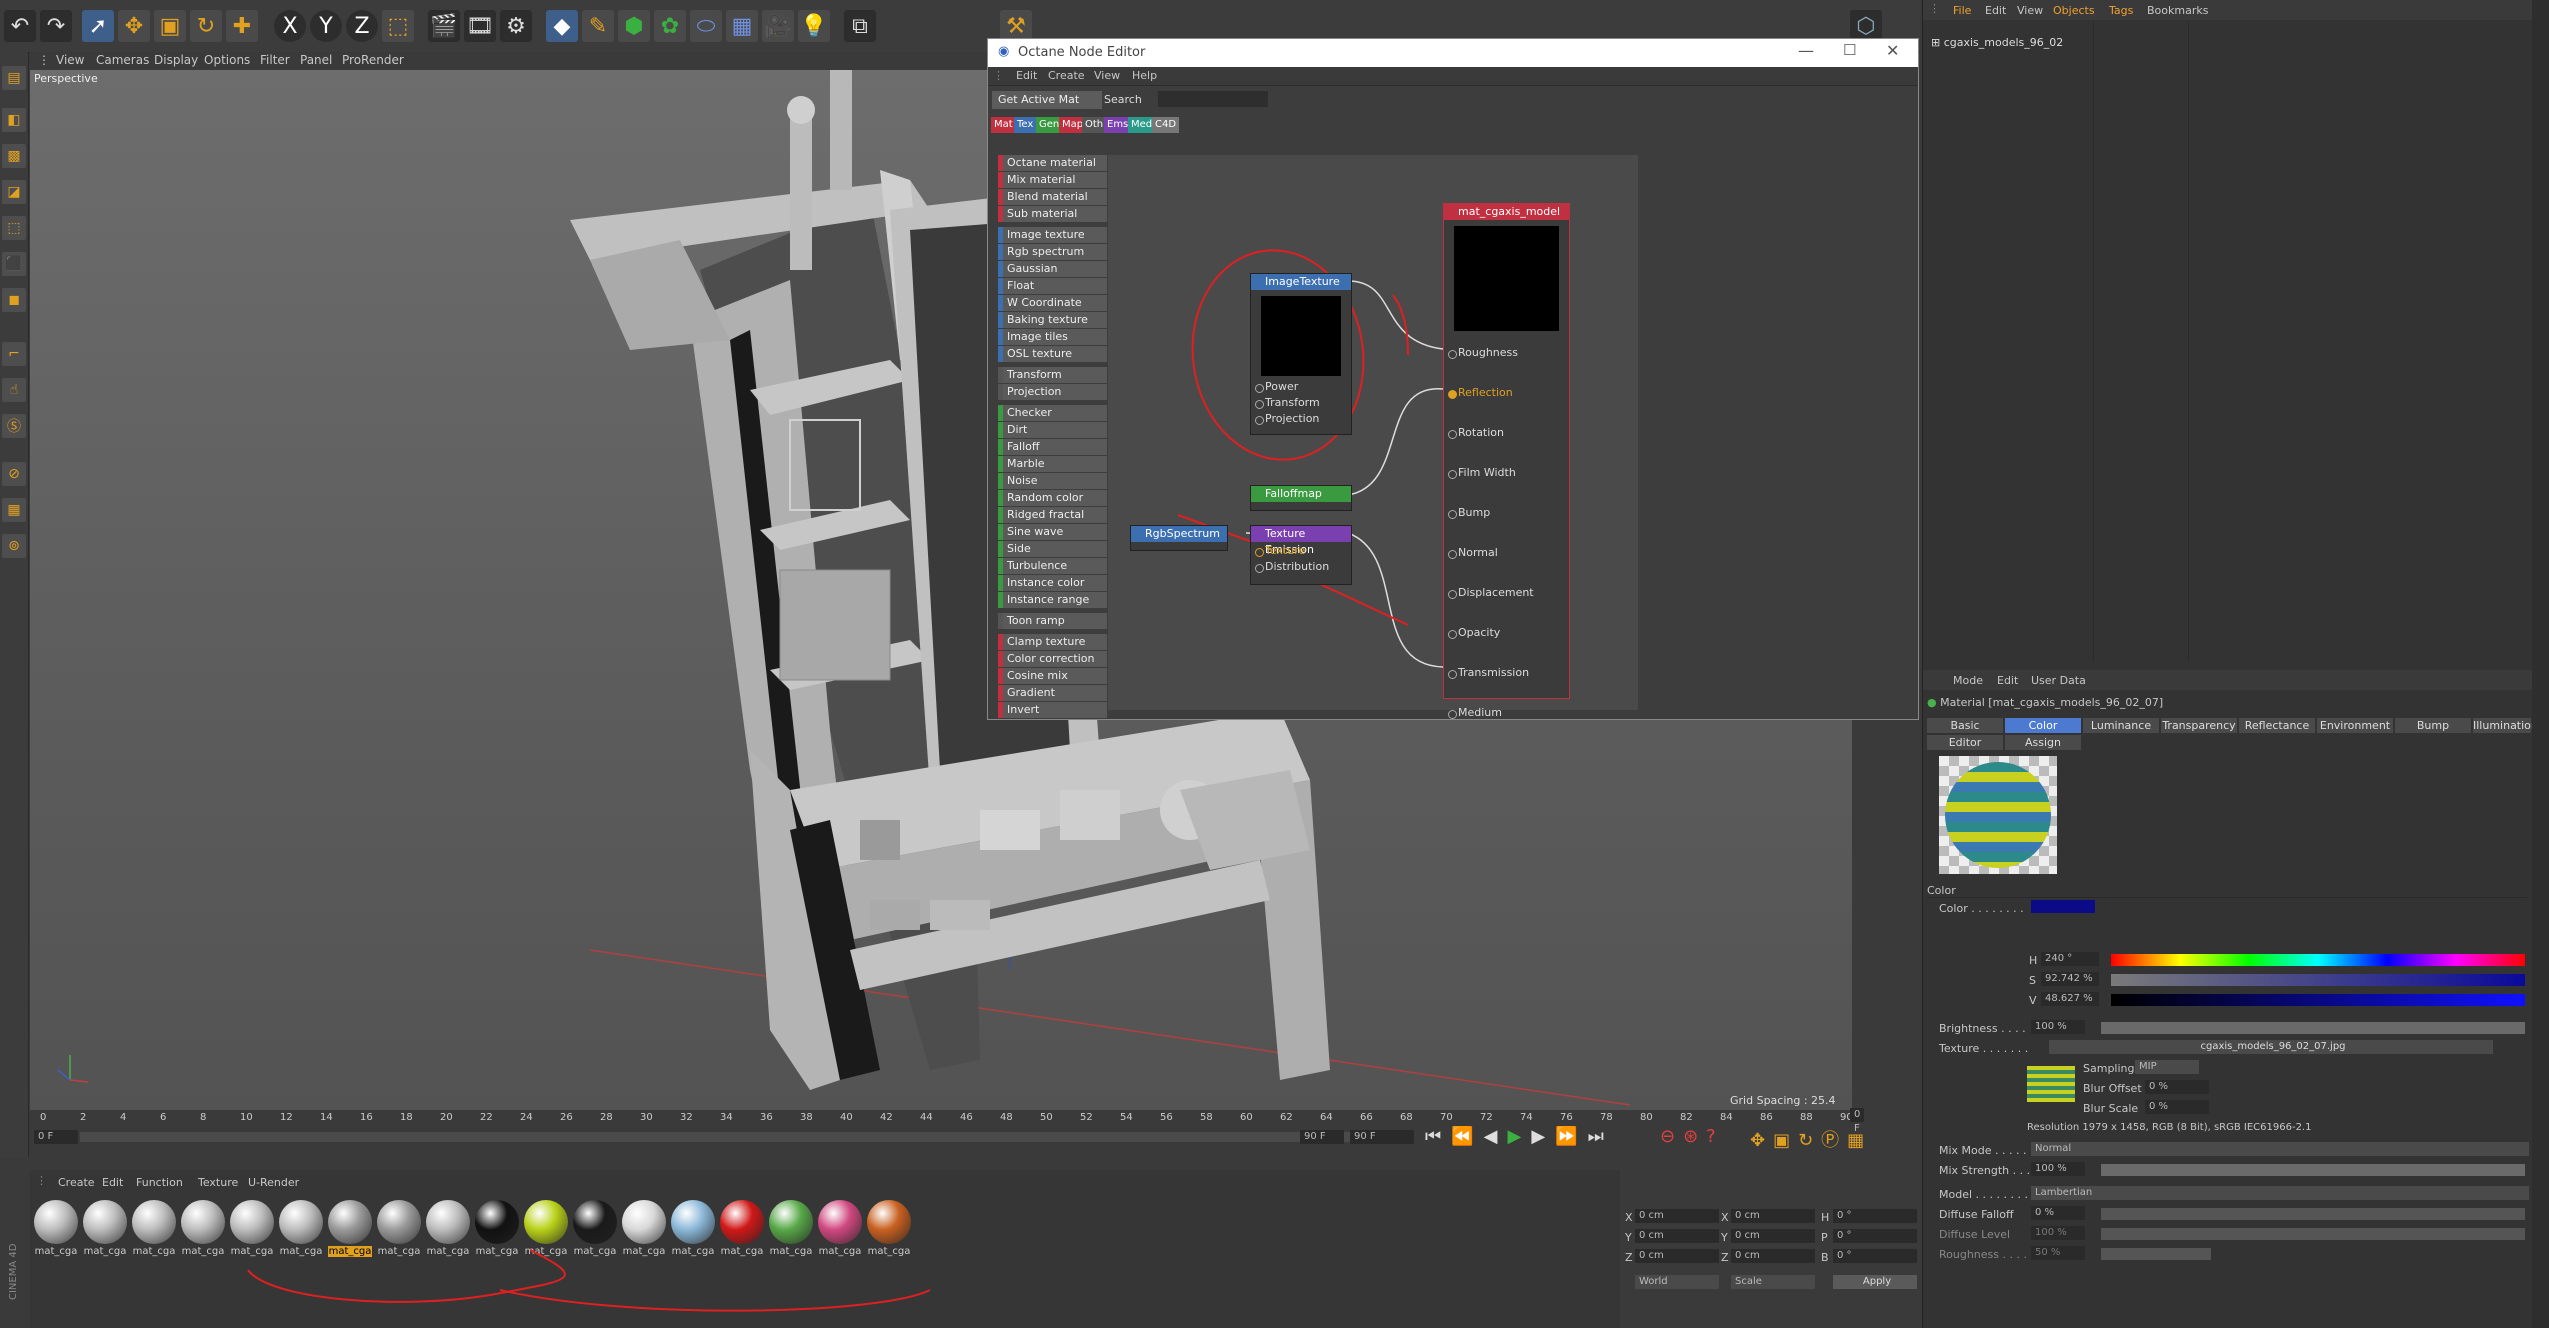 The height and width of the screenshot is (1328, 2549). What do you see at coordinates (2063, 906) in the screenshot?
I see `color-swatch` at bounding box center [2063, 906].